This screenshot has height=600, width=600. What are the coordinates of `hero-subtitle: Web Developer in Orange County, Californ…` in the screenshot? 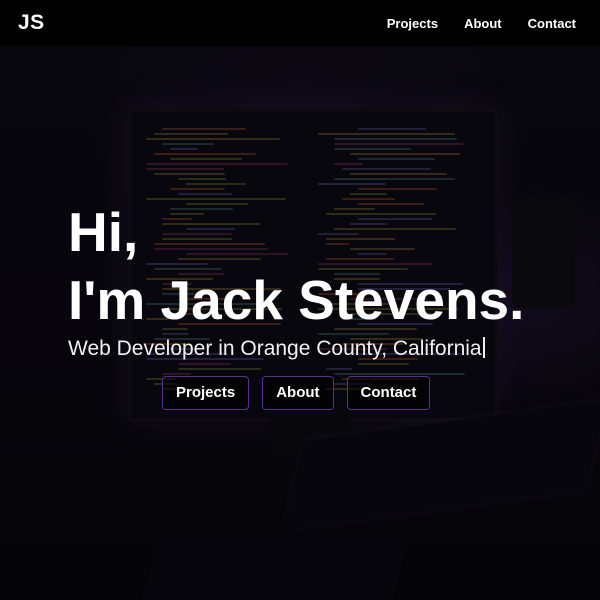 It's located at (276, 349).